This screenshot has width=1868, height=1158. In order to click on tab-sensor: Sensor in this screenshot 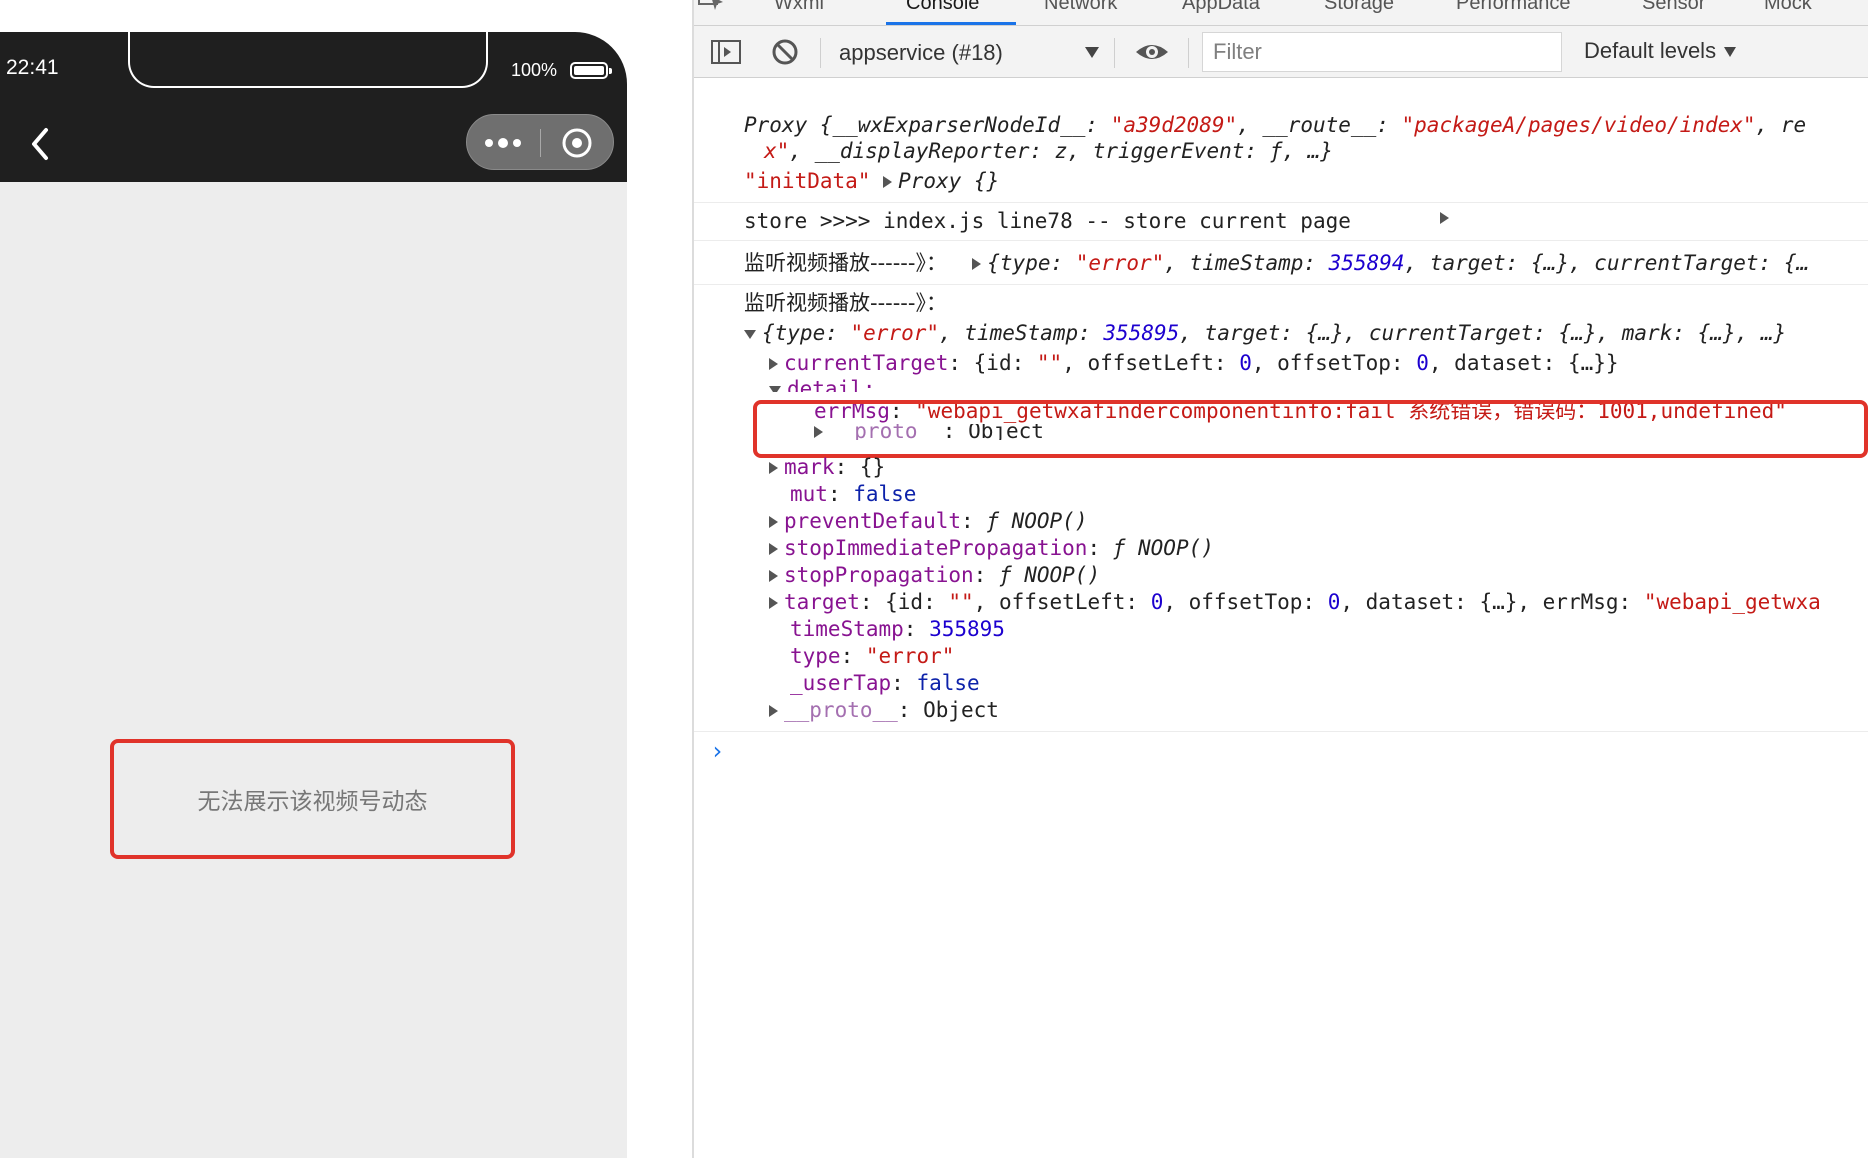, I will do `click(1673, 7)`.